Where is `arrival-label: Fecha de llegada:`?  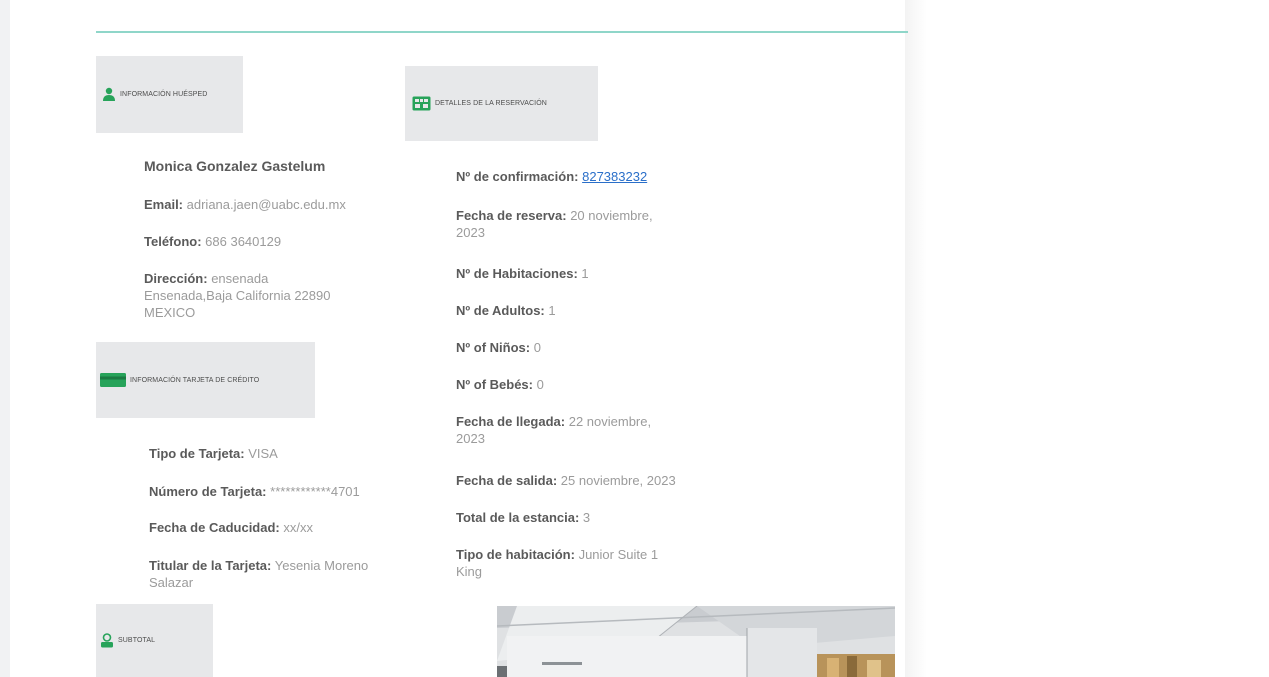 arrival-label: Fecha de llegada: is located at coordinates (511, 421).